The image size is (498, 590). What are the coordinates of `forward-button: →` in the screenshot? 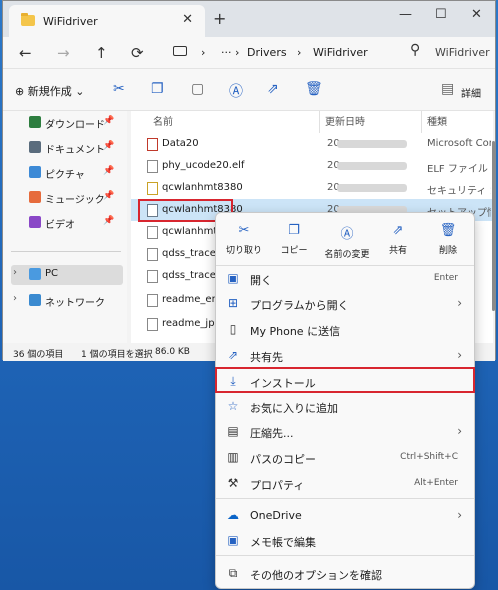 It's located at (63, 53).